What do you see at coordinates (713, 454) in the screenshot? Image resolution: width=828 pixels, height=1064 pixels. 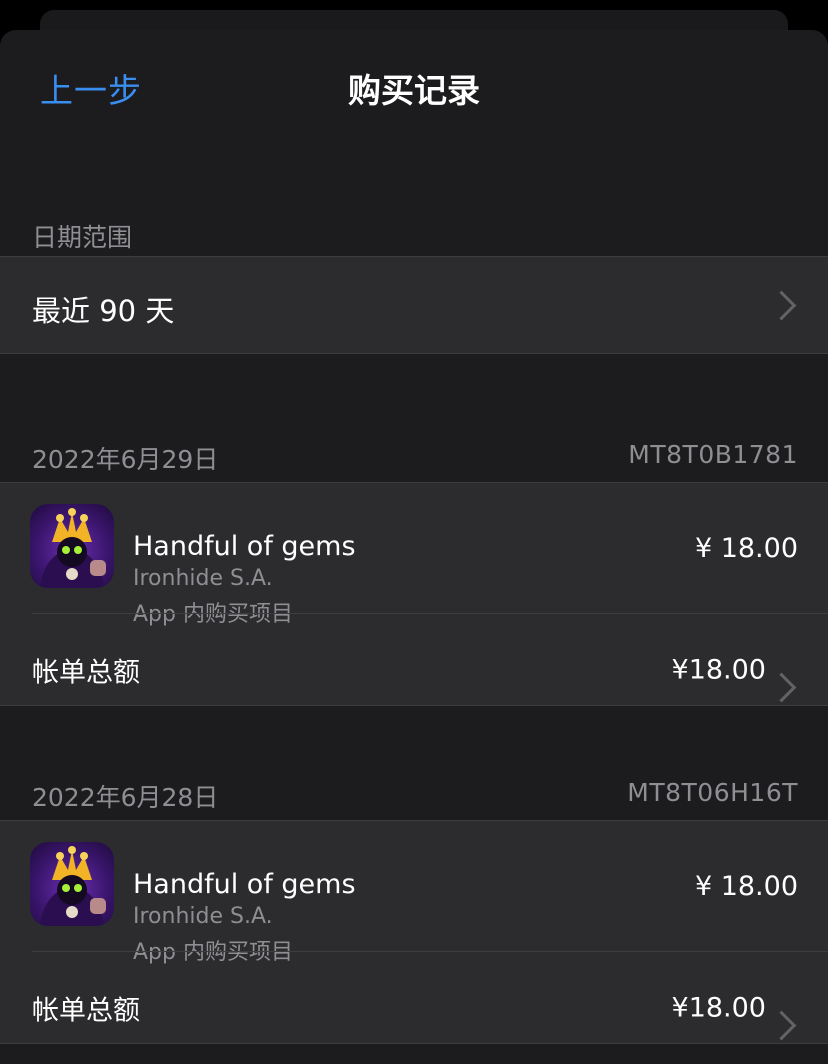 I see `order-id: MT8T0B1781` at bounding box center [713, 454].